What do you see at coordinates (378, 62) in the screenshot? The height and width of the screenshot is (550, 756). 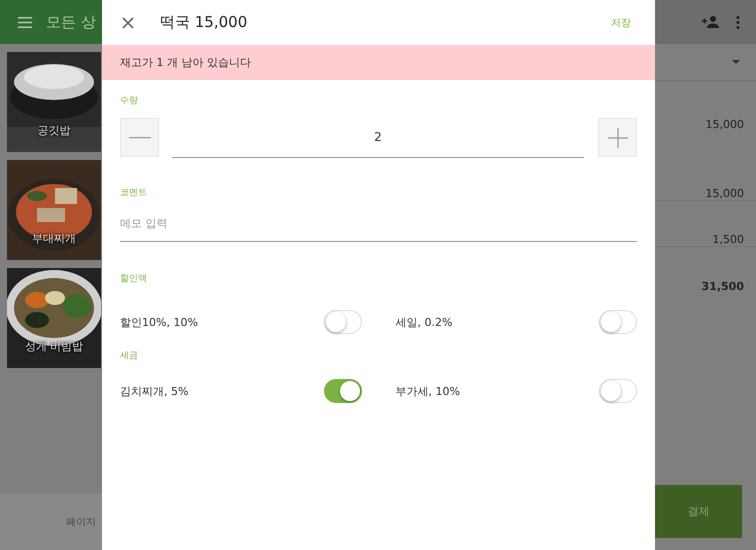 I see `stock-notice: 재고가 1 개 남아 있습니다` at bounding box center [378, 62].